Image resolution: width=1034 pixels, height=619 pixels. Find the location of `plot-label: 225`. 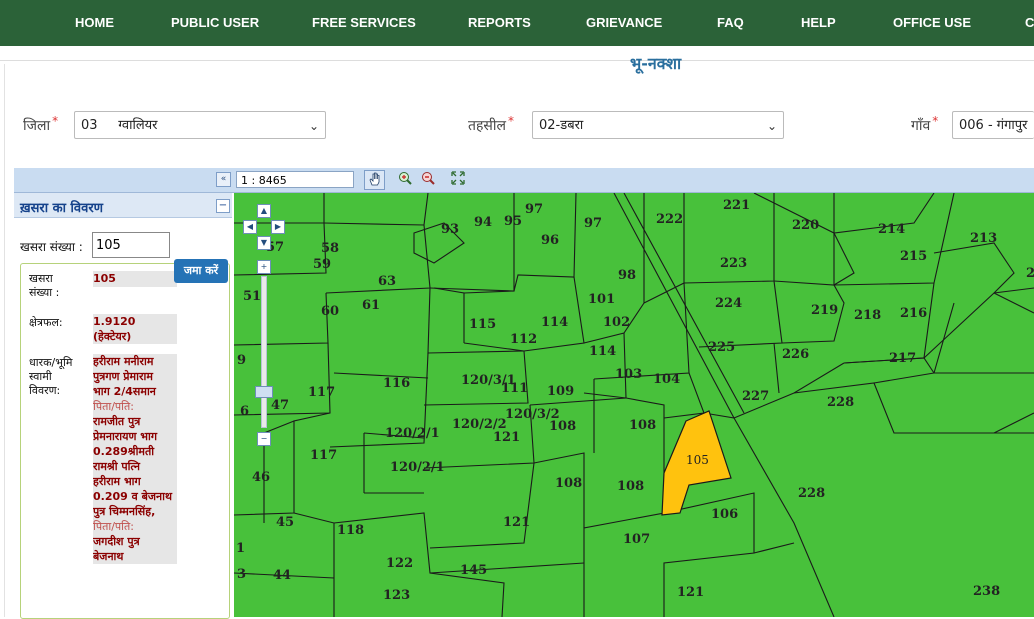

plot-label: 225 is located at coordinates (721, 347).